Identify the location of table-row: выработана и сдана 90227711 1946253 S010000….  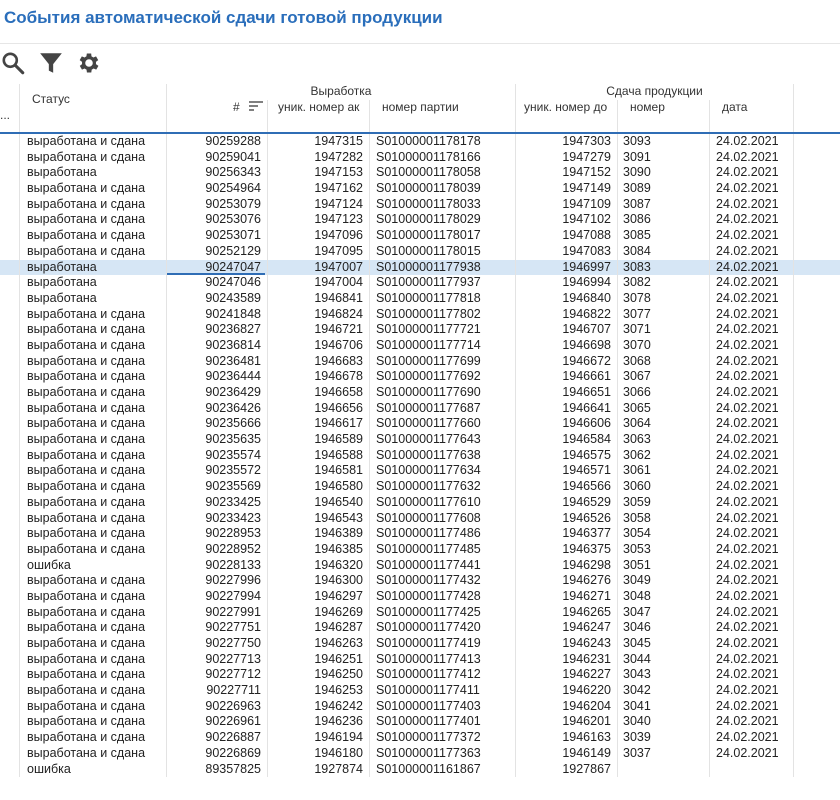
(420, 691).